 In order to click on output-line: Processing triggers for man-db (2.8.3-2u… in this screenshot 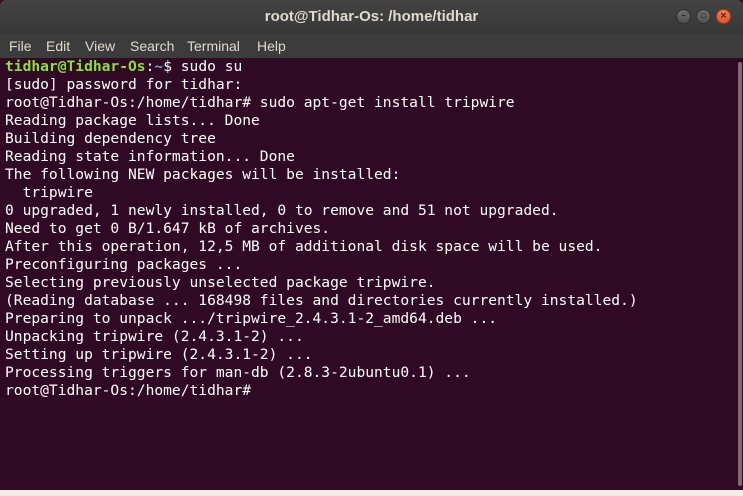, I will do `click(238, 372)`.